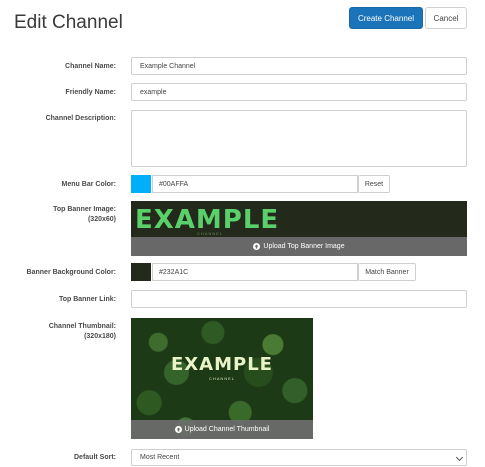 The image size is (485, 467). What do you see at coordinates (299, 457) in the screenshot?
I see `default-sort-select: Most Recent` at bounding box center [299, 457].